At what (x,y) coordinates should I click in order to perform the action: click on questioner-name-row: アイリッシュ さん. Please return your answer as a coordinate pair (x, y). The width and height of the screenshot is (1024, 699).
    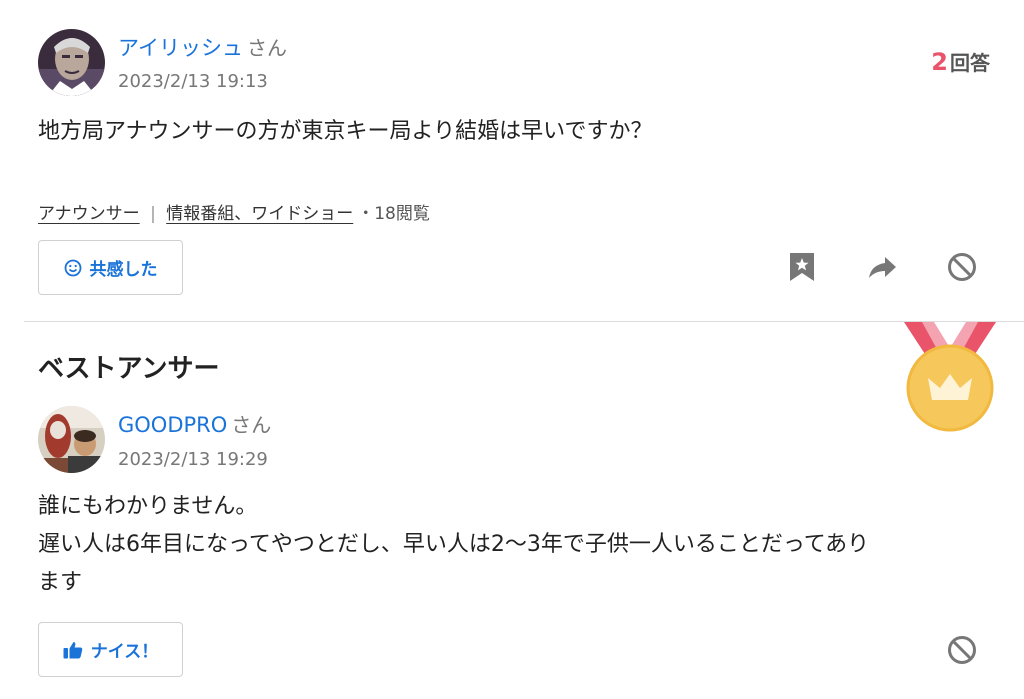
    Looking at the image, I should click on (202, 47).